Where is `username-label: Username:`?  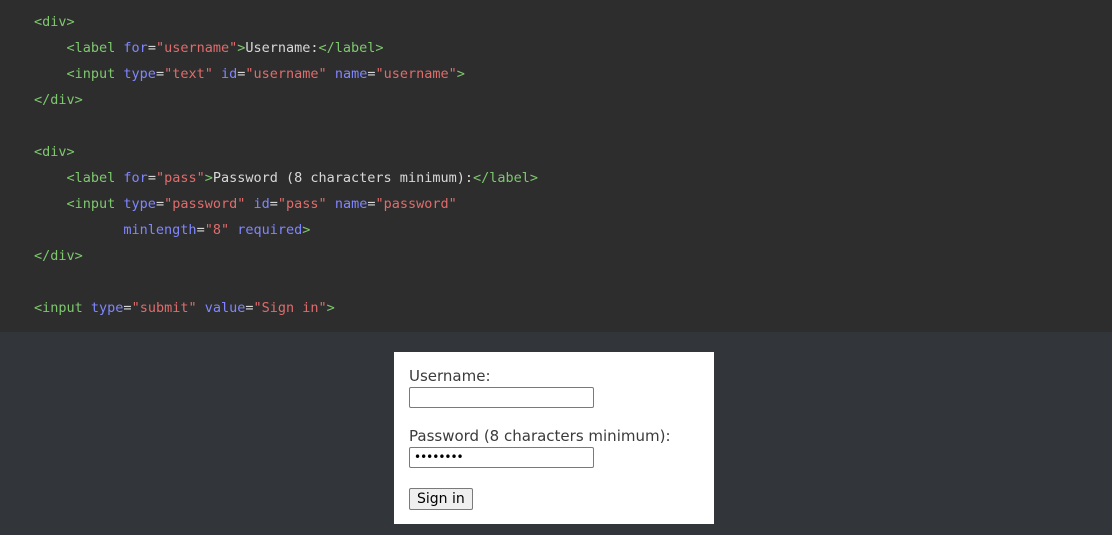
username-label: Username: is located at coordinates (450, 376).